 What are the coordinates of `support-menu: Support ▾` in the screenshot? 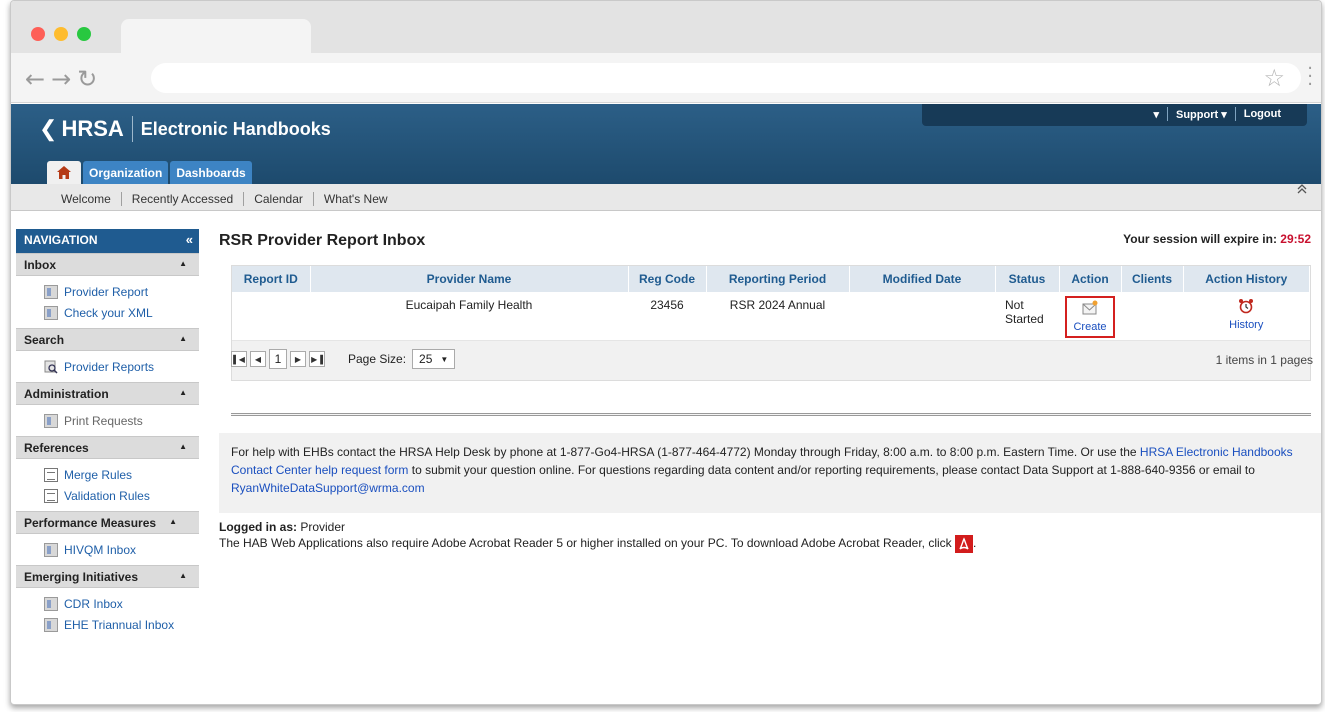 It's located at (1201, 114).